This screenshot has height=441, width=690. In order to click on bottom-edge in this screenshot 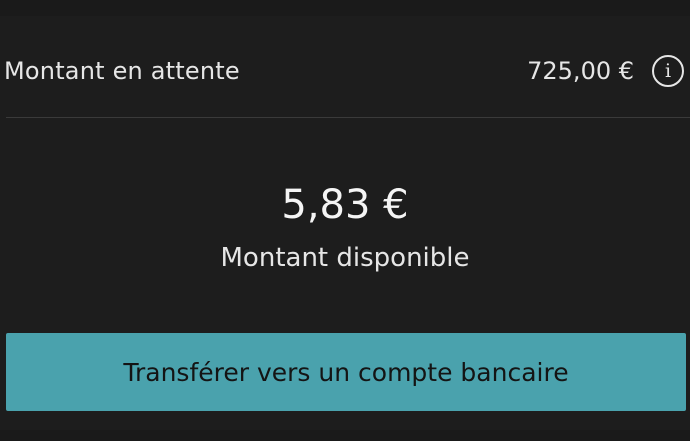, I will do `click(345, 435)`.